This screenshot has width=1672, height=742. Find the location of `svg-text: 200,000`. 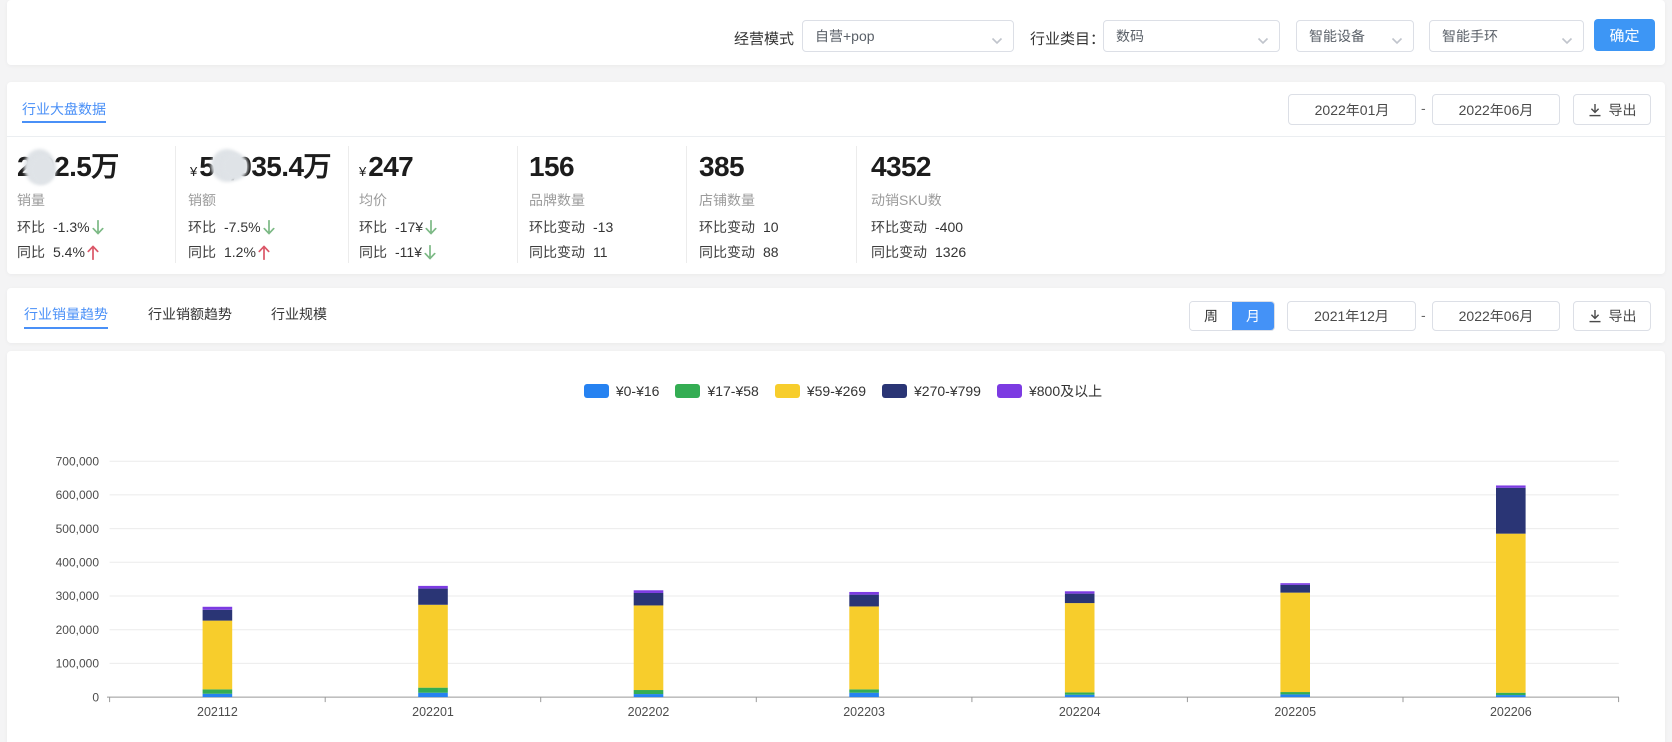

svg-text: 200,000 is located at coordinates (78, 630).